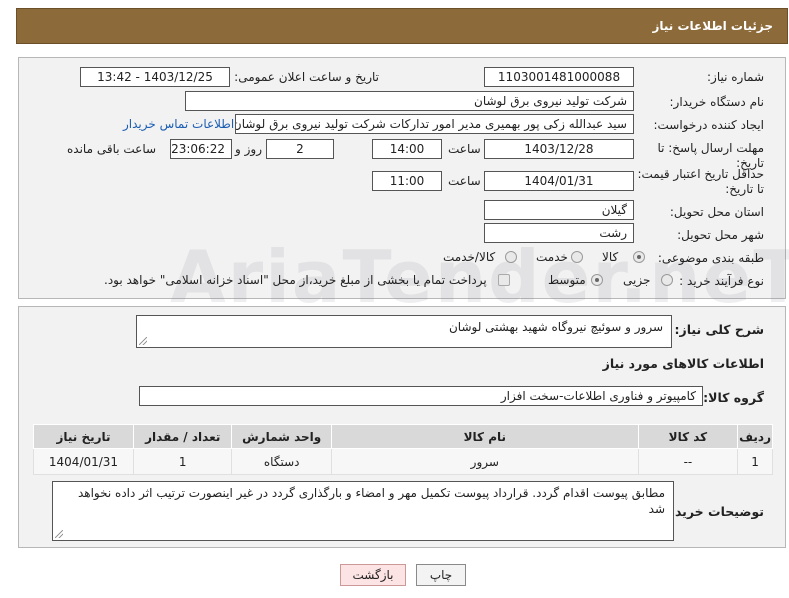 The height and width of the screenshot is (598, 789). What do you see at coordinates (409, 101) in the screenshot?
I see `buyer-field: شرکت تولید نیروی برق لوشان` at bounding box center [409, 101].